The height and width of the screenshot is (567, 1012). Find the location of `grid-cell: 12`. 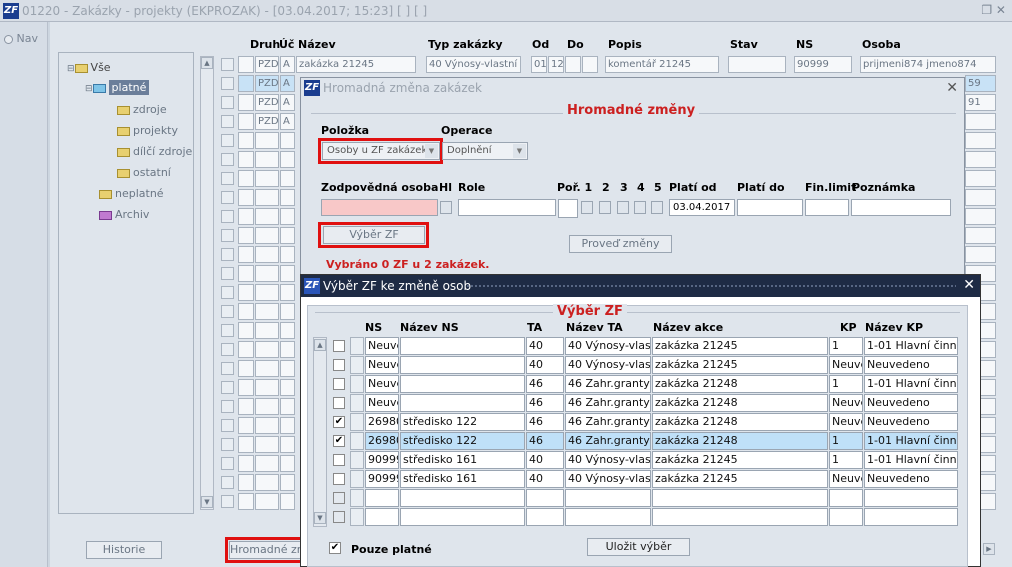

grid-cell: 12 is located at coordinates (556, 64).